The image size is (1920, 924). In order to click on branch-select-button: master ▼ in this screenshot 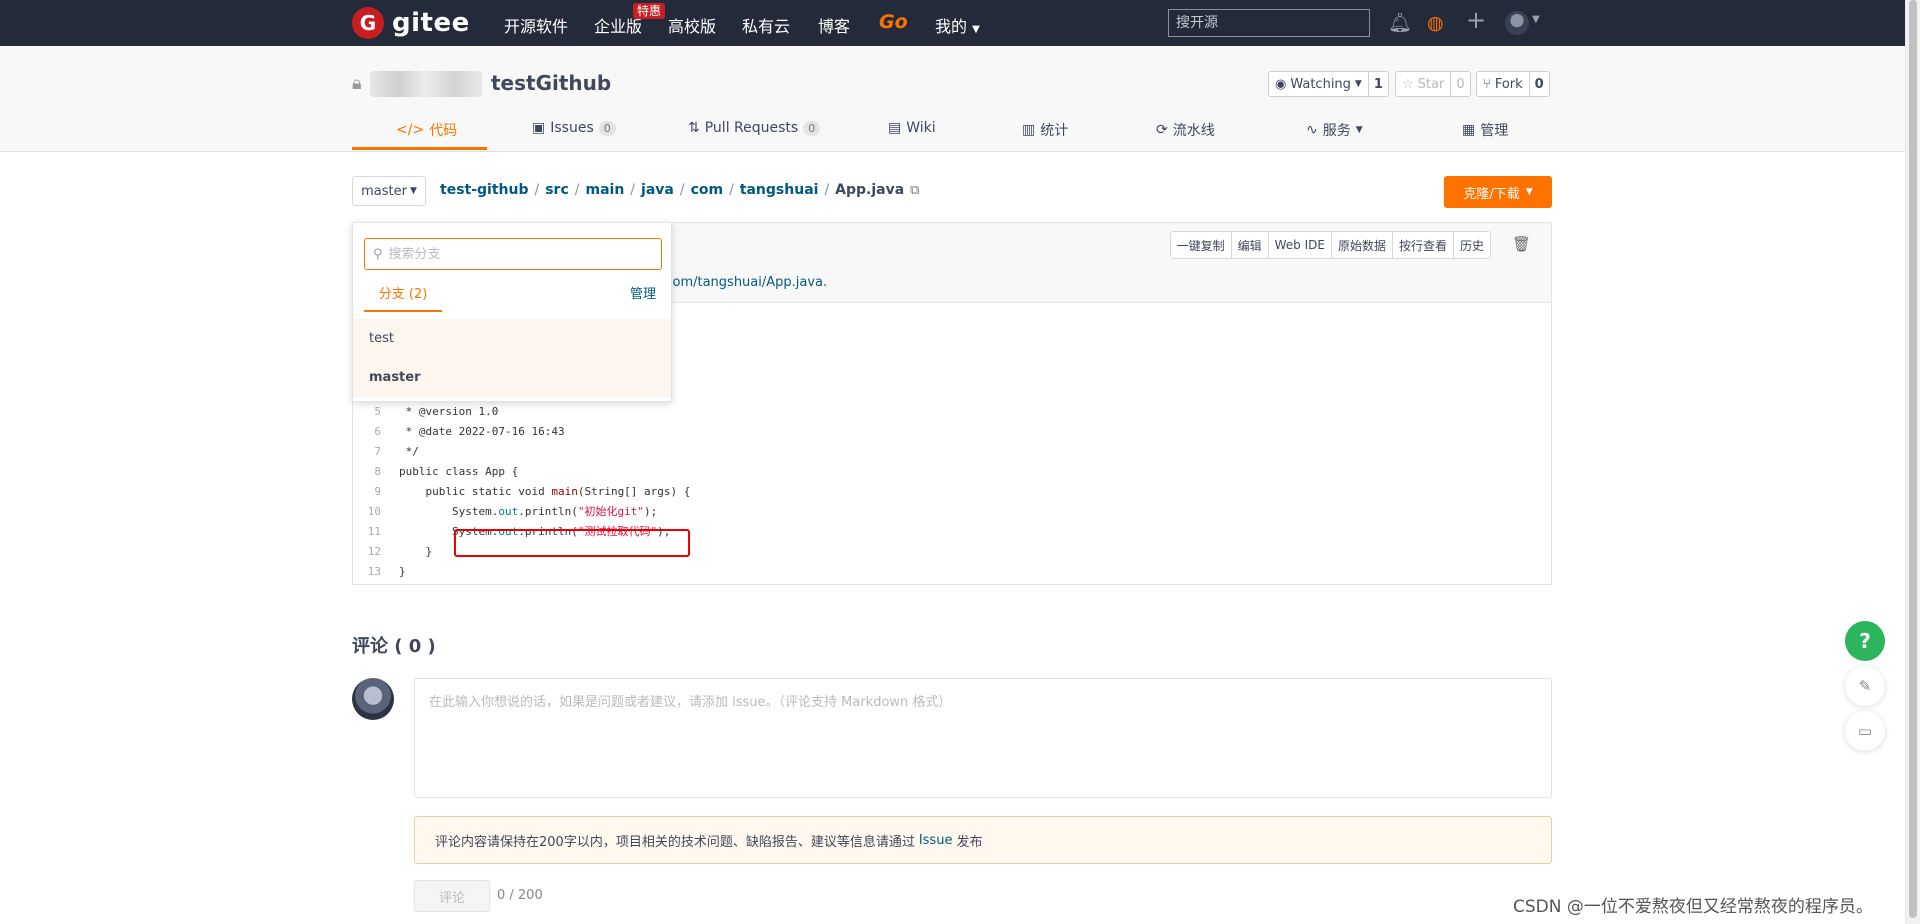, I will do `click(389, 191)`.